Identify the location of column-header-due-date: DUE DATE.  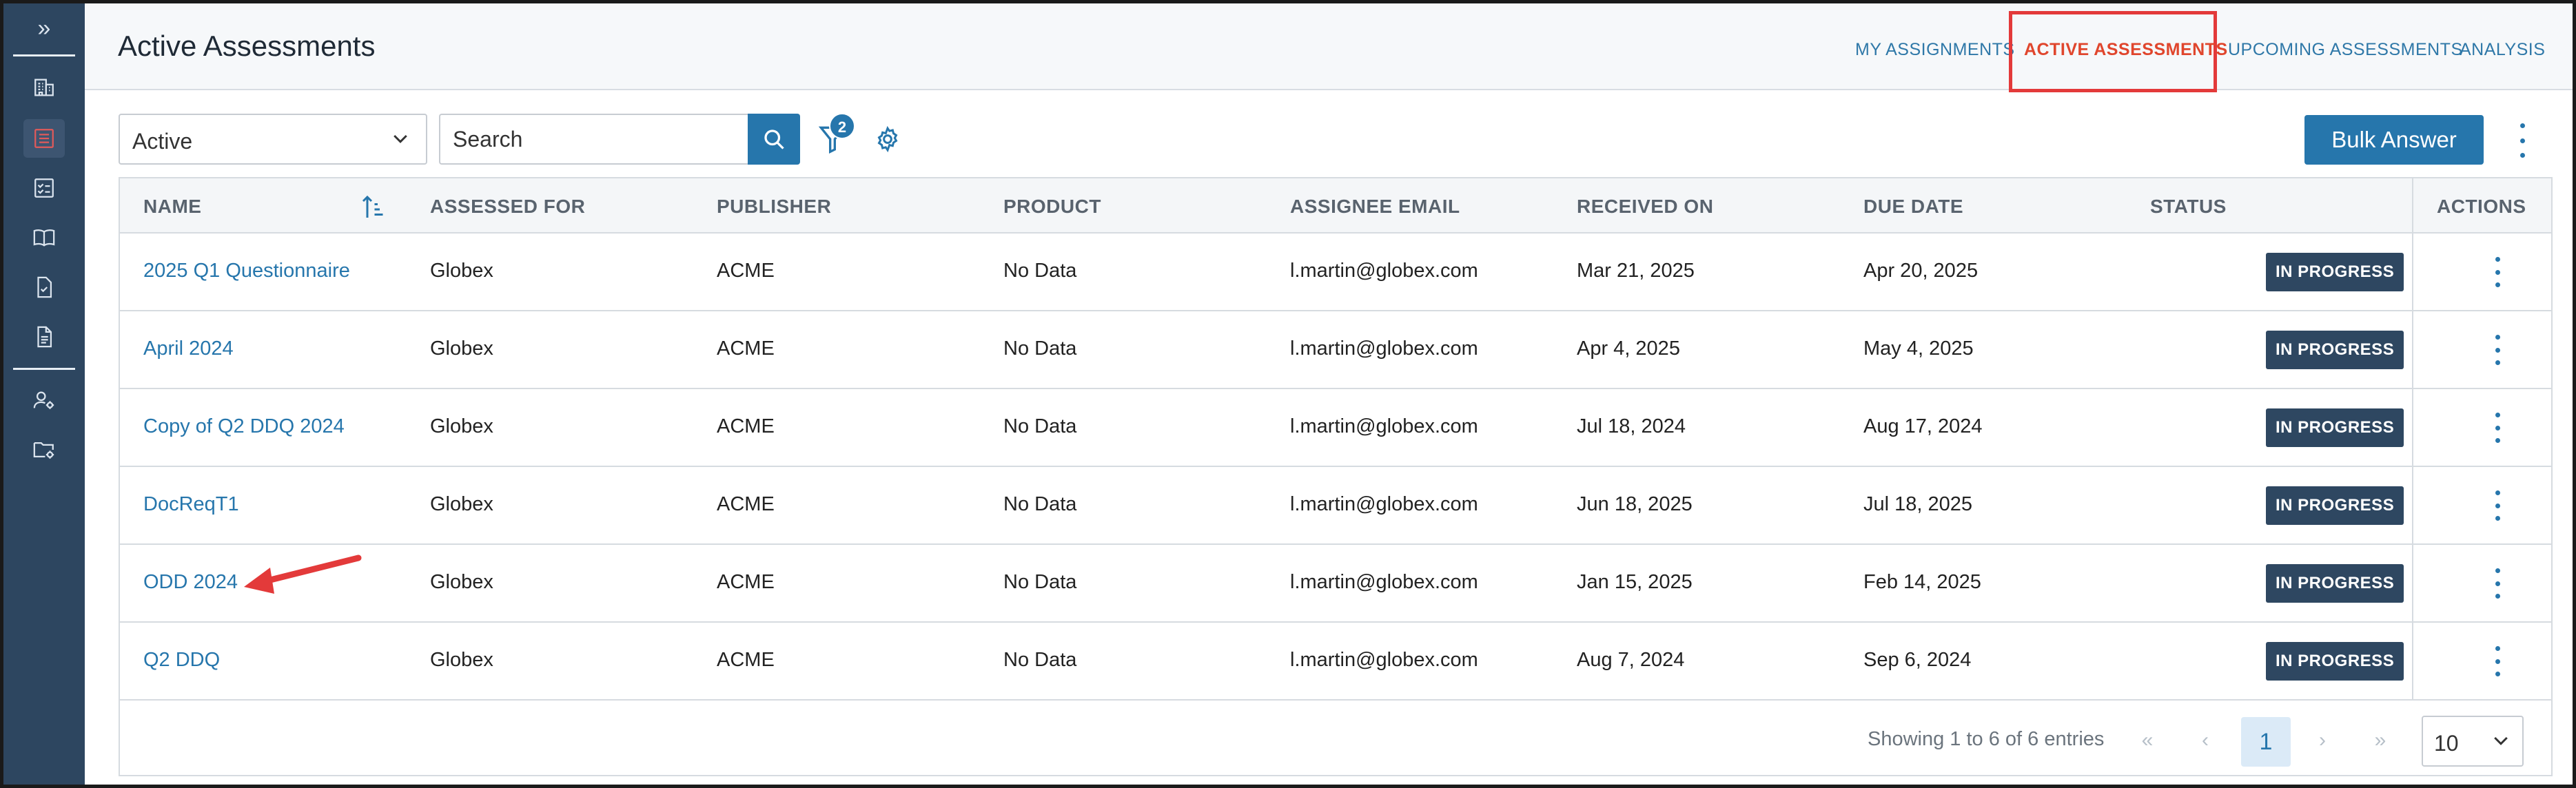
(1913, 207).